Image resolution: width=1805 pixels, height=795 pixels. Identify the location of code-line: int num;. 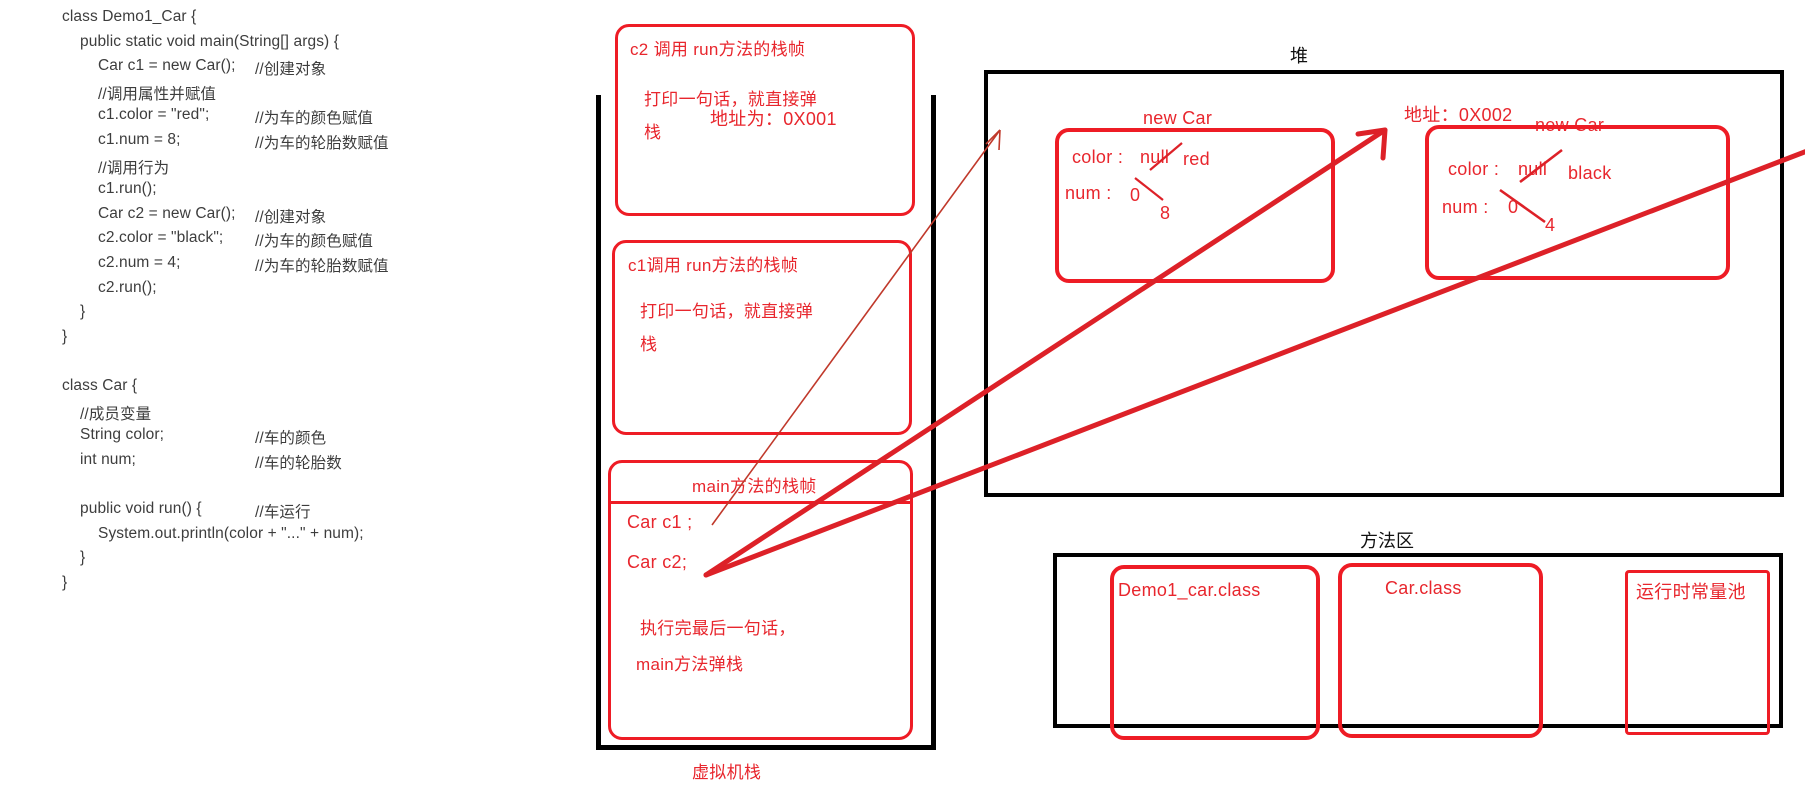
(108, 459).